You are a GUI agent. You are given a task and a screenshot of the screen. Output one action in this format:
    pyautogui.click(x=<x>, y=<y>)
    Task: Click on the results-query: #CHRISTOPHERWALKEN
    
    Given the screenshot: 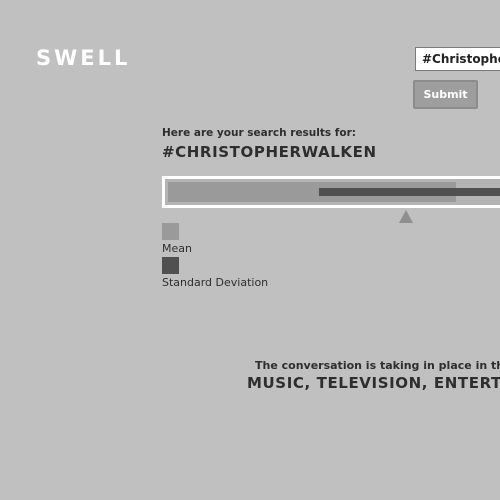 What is the action you would take?
    pyautogui.click(x=269, y=152)
    